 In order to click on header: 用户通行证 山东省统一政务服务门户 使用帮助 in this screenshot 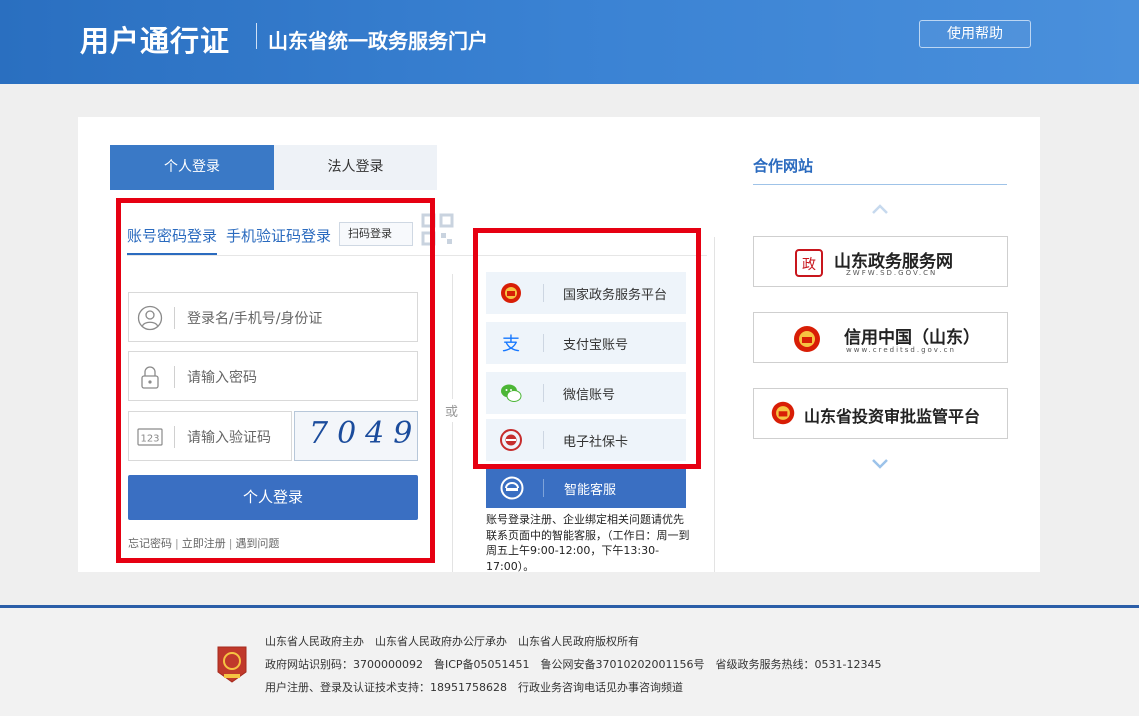, I will do `click(569, 42)`.